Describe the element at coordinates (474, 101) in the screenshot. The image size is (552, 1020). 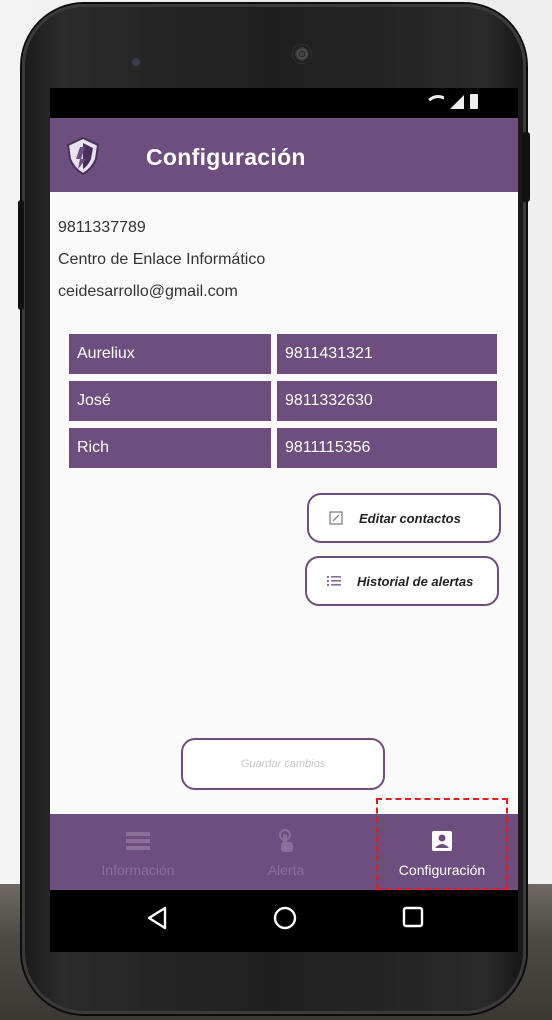
I see `battery-icon` at that location.